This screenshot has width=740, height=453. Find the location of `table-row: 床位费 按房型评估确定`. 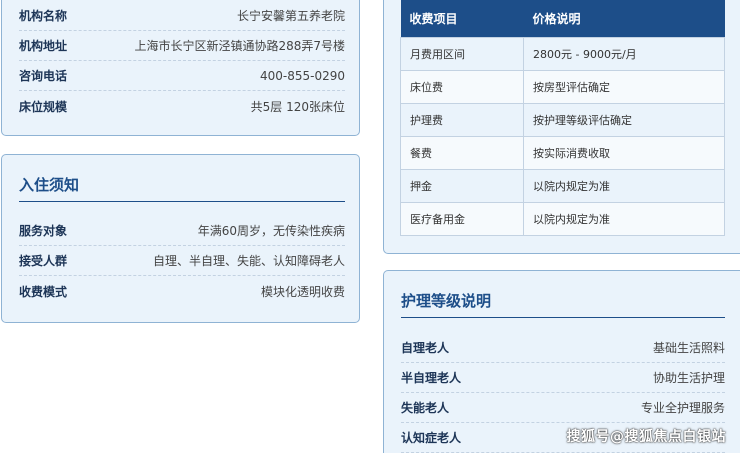

table-row: 床位费 按房型评估确定 is located at coordinates (562, 86).